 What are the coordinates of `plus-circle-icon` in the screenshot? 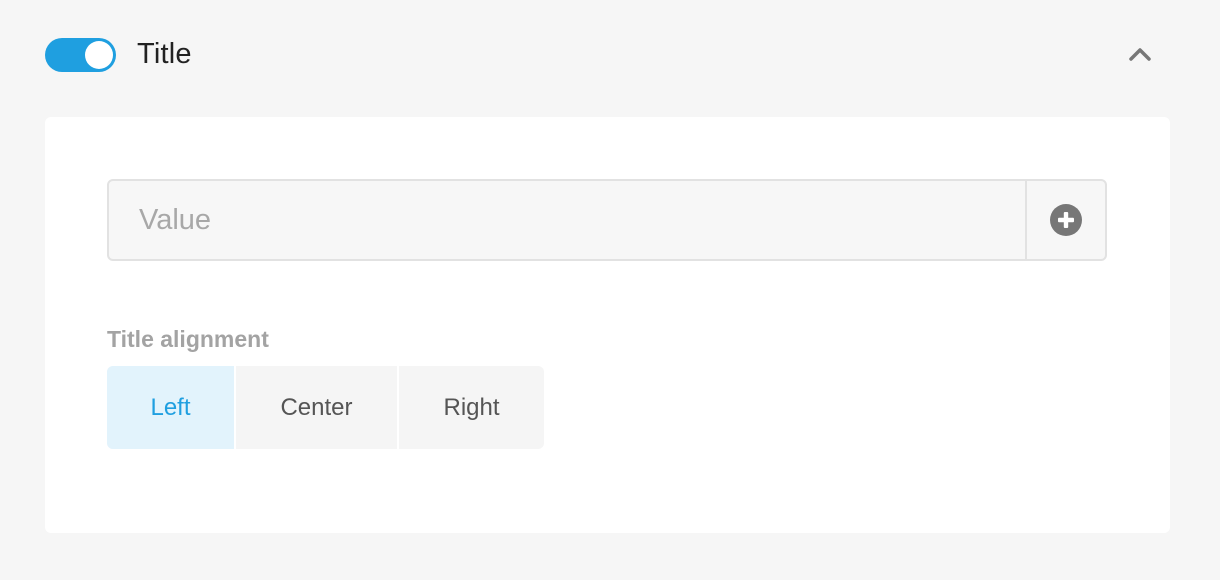 It's located at (1066, 220).